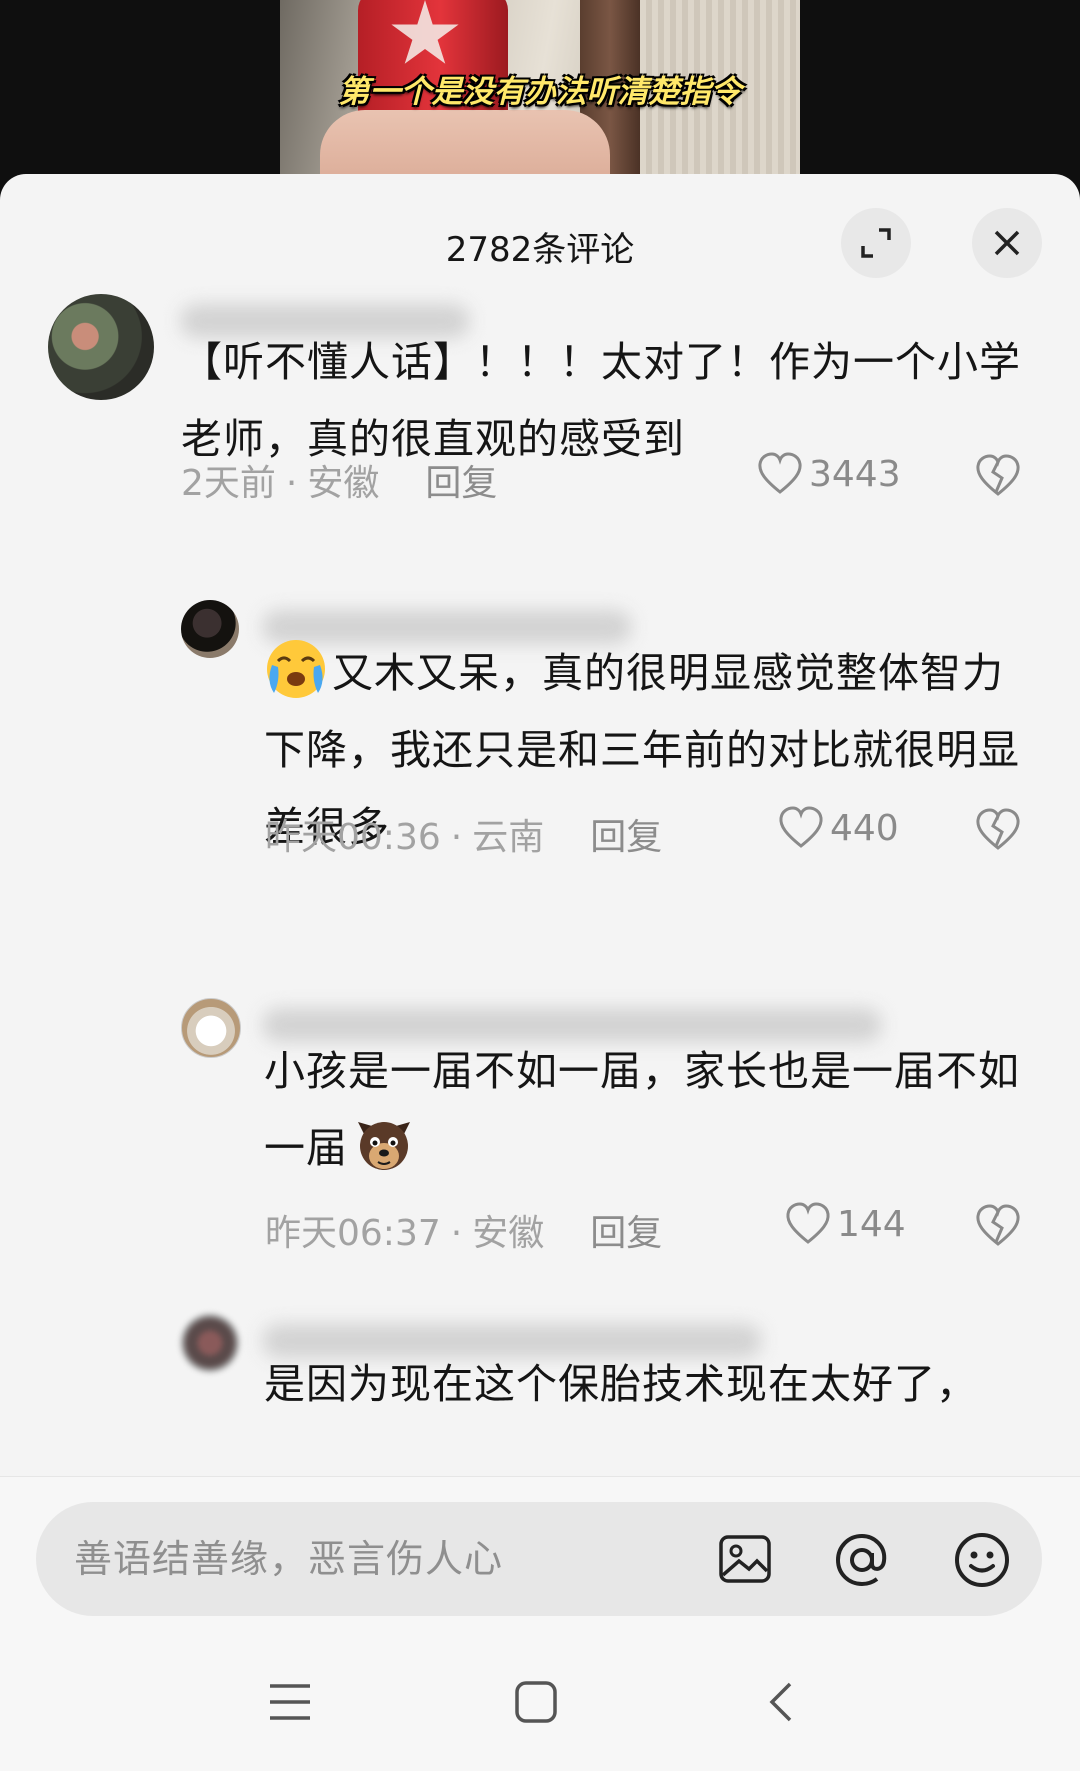  I want to click on expand-icon, so click(876, 243).